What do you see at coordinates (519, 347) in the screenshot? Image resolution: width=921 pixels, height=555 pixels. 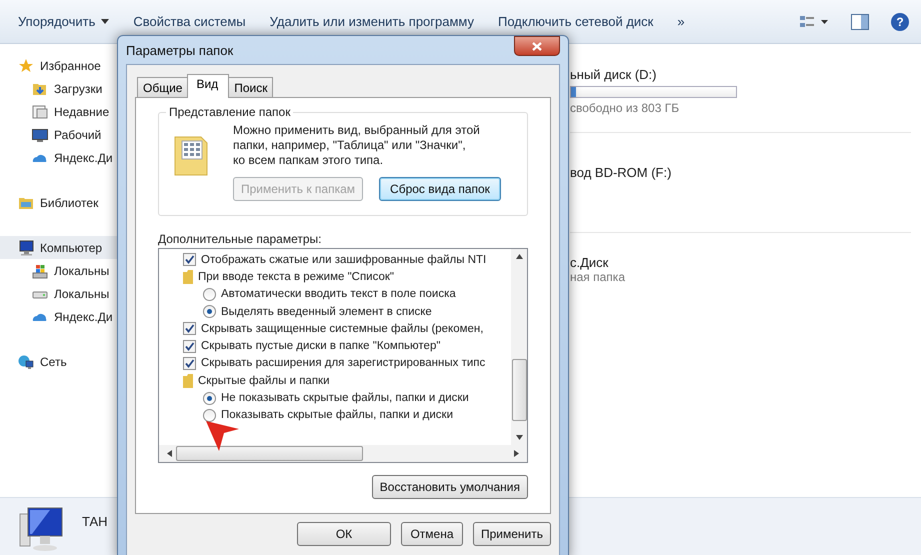 I see `vertical-scrollbar` at bounding box center [519, 347].